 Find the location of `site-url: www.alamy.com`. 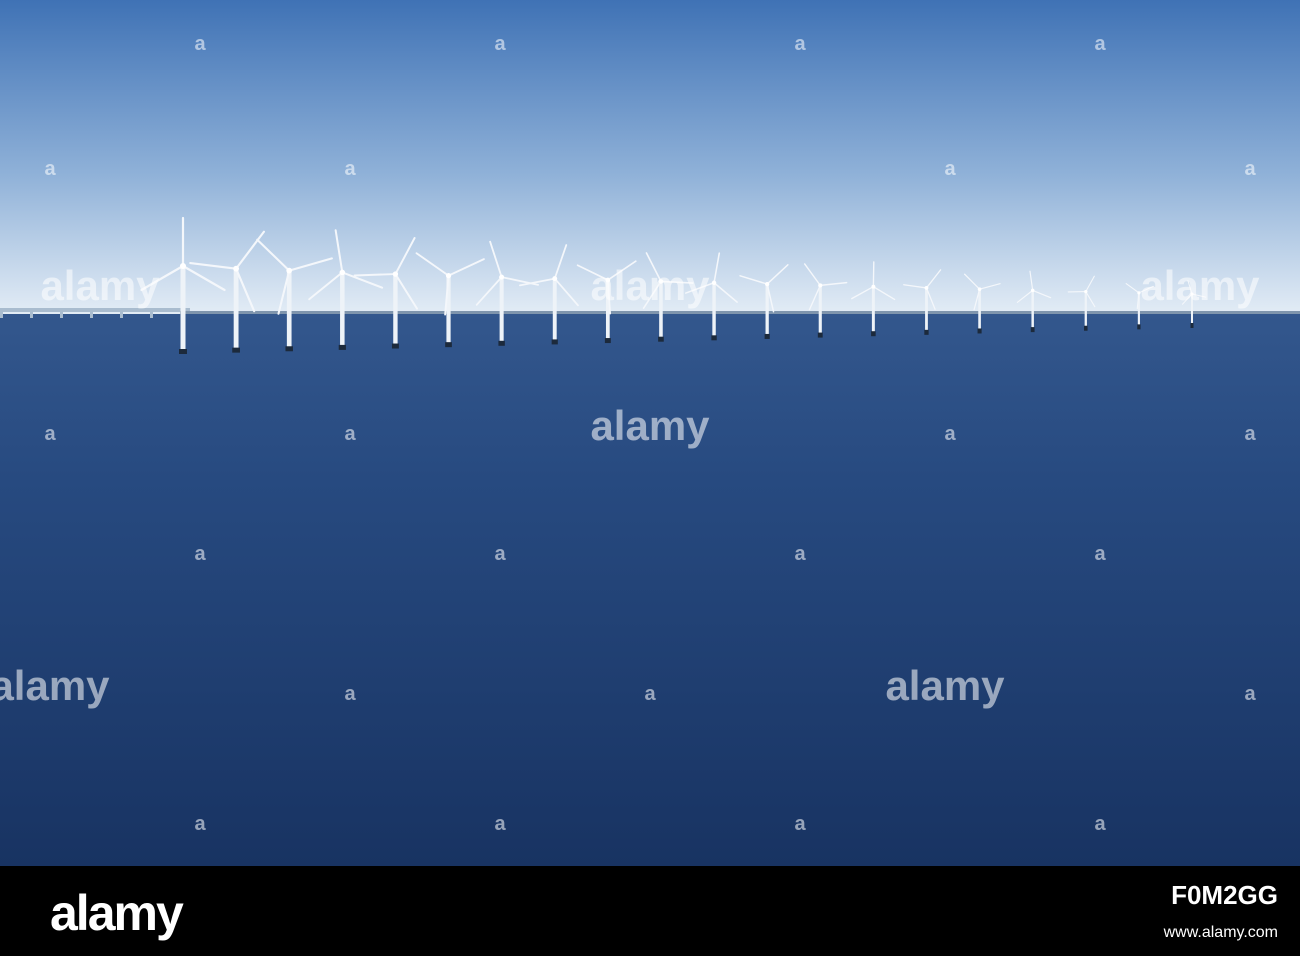

site-url: www.alamy.com is located at coordinates (1220, 932).